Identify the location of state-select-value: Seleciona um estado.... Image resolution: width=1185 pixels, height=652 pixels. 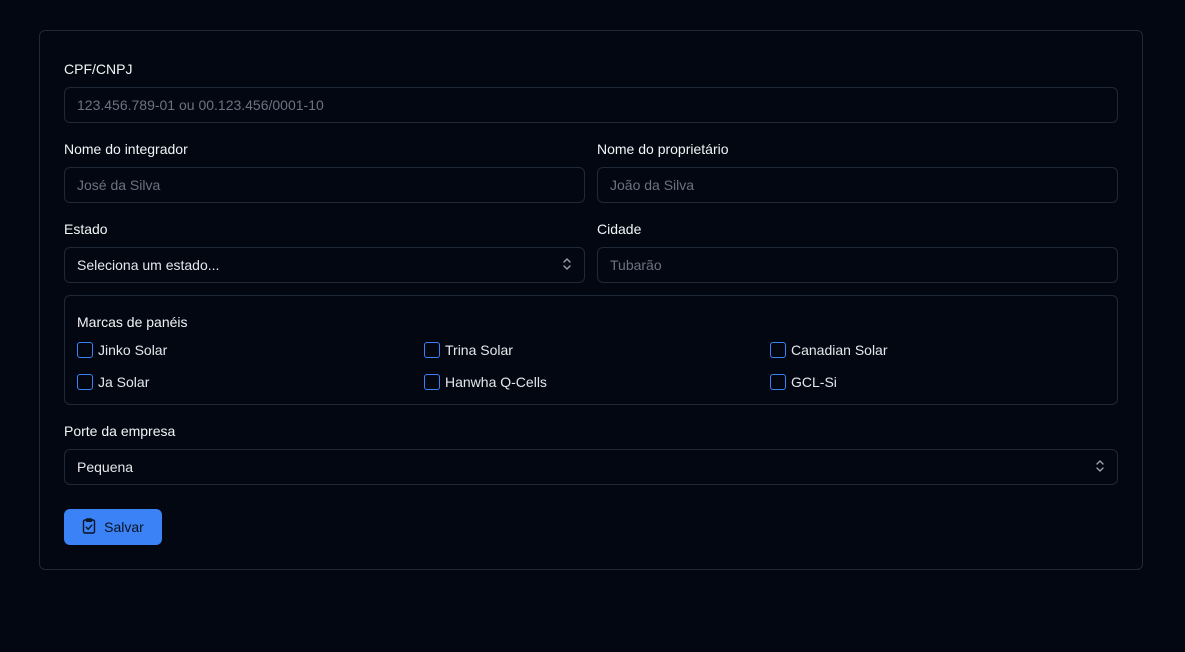
(148, 265).